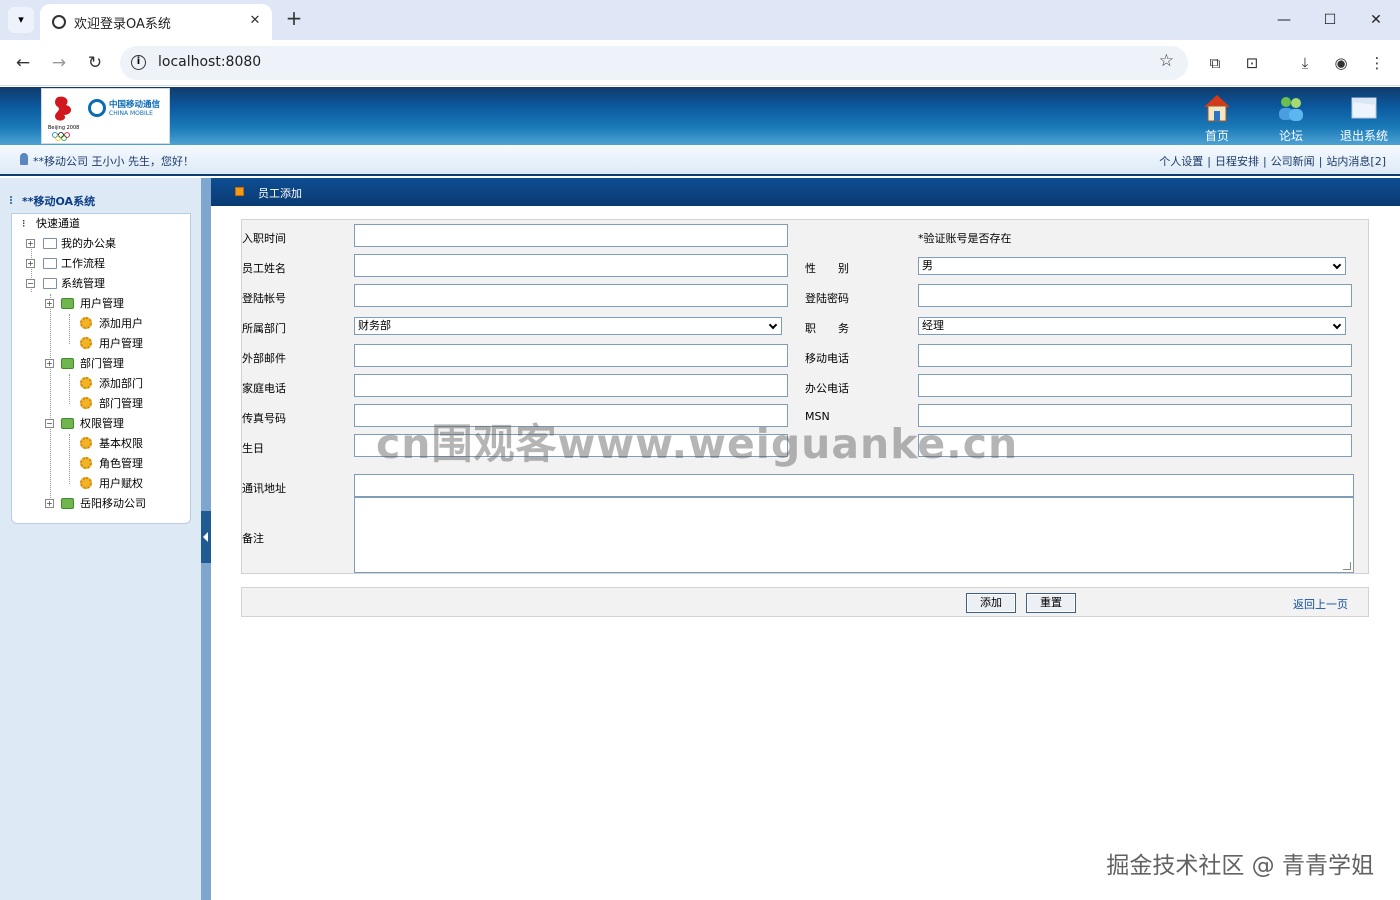 The image size is (1400, 900). Describe the element at coordinates (253, 448) in the screenshot. I see `birthday-label: 生日` at that location.